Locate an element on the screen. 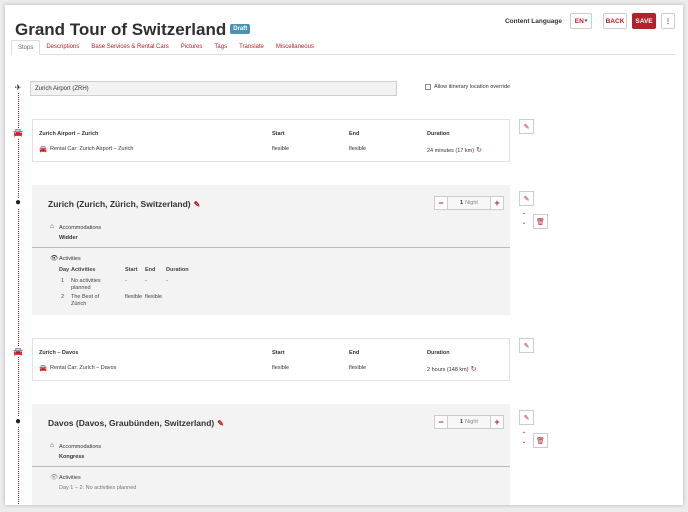 The height and width of the screenshot is (512, 688). leg-service: Rental Car: Zurich Airport – Zurich is located at coordinates (92, 149).